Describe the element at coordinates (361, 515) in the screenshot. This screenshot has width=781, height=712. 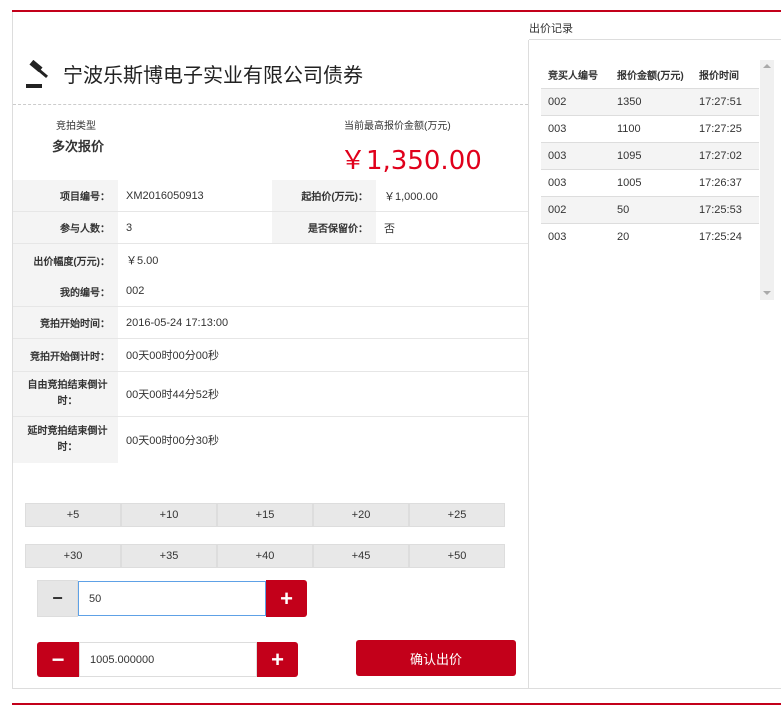
I see `increment-button: +20` at that location.